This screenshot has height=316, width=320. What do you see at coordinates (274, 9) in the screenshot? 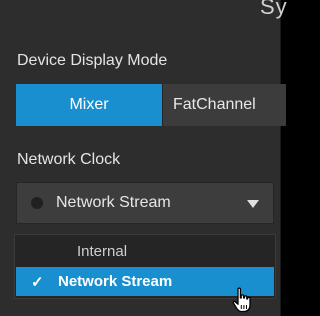
I see `window-title-fragment: Sy` at bounding box center [274, 9].